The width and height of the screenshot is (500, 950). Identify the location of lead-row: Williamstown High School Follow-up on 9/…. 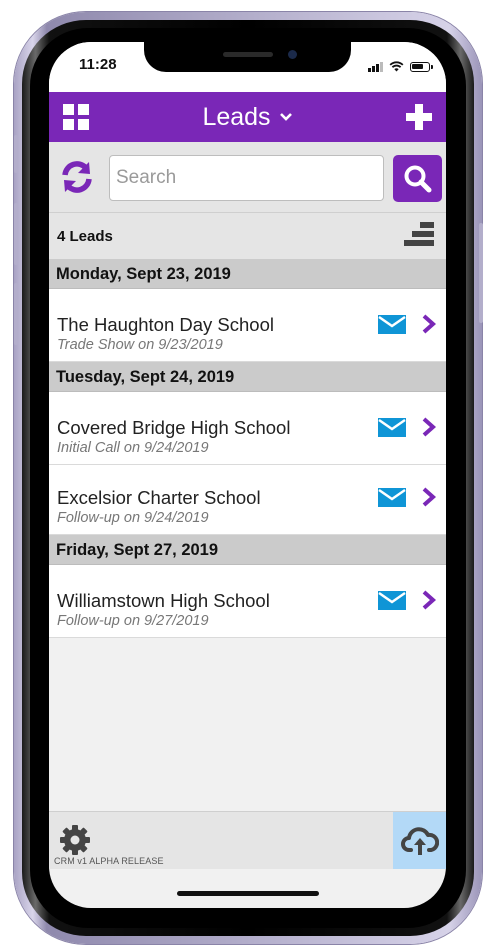
(247, 601).